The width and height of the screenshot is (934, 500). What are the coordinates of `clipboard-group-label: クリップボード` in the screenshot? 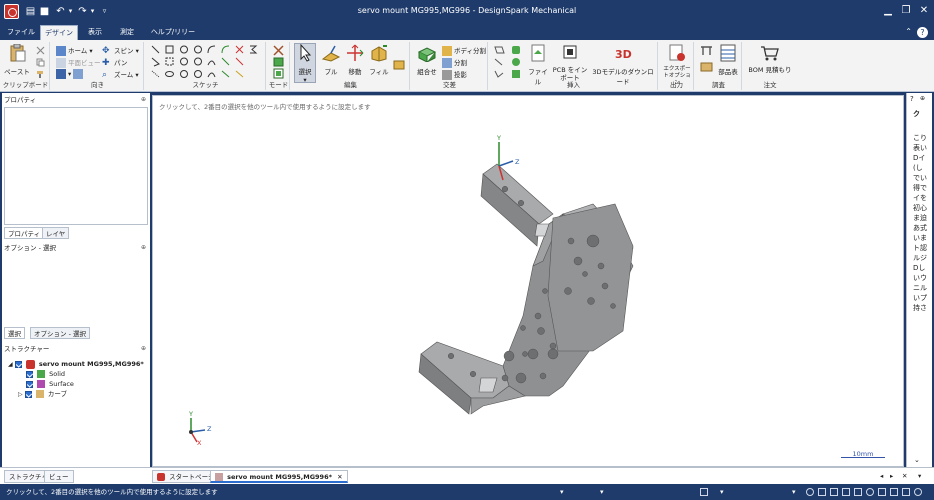 It's located at (25, 85).